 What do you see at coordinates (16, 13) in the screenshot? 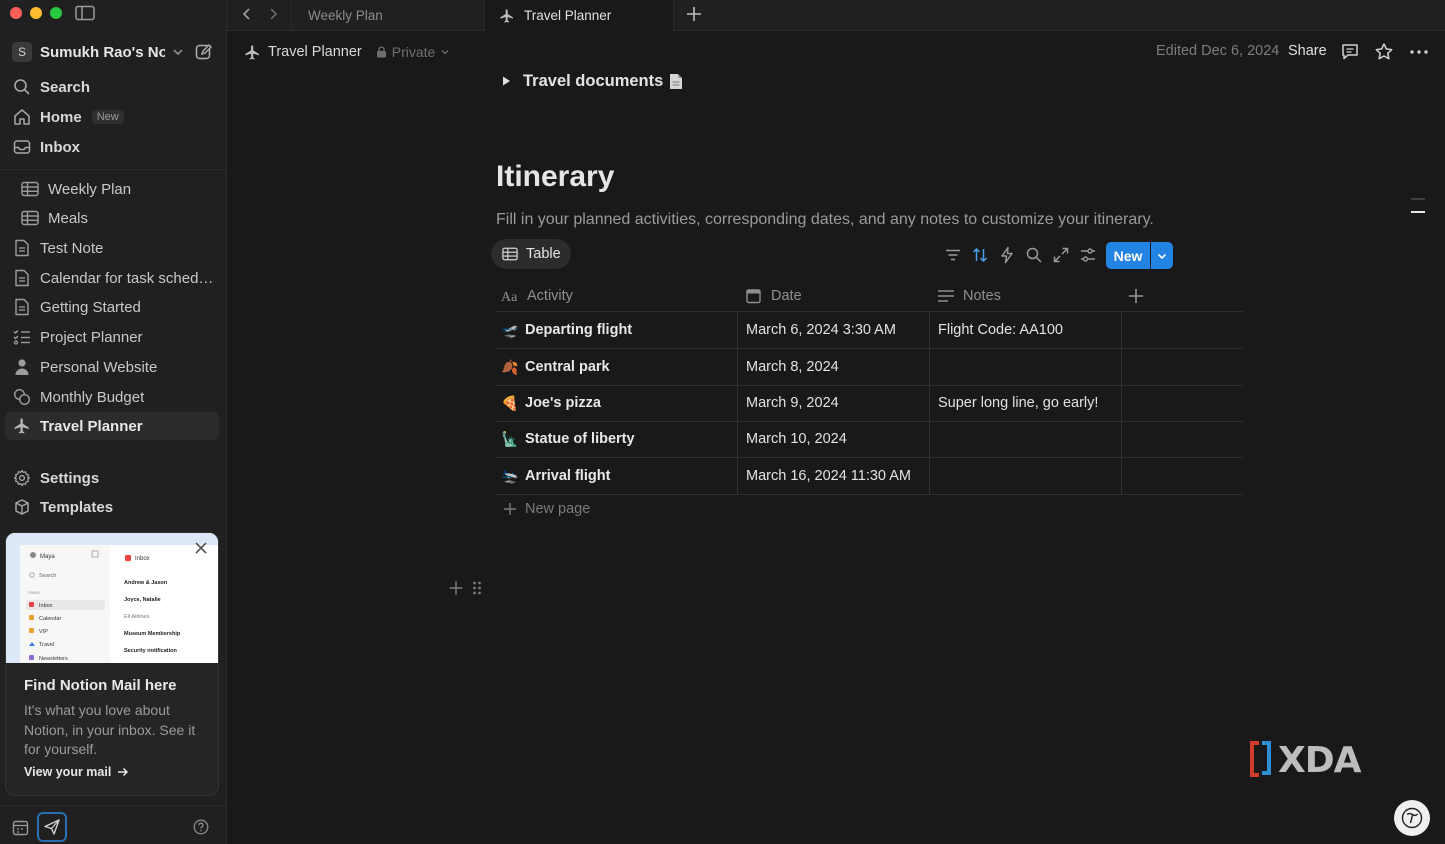
I see `close-window-button` at bounding box center [16, 13].